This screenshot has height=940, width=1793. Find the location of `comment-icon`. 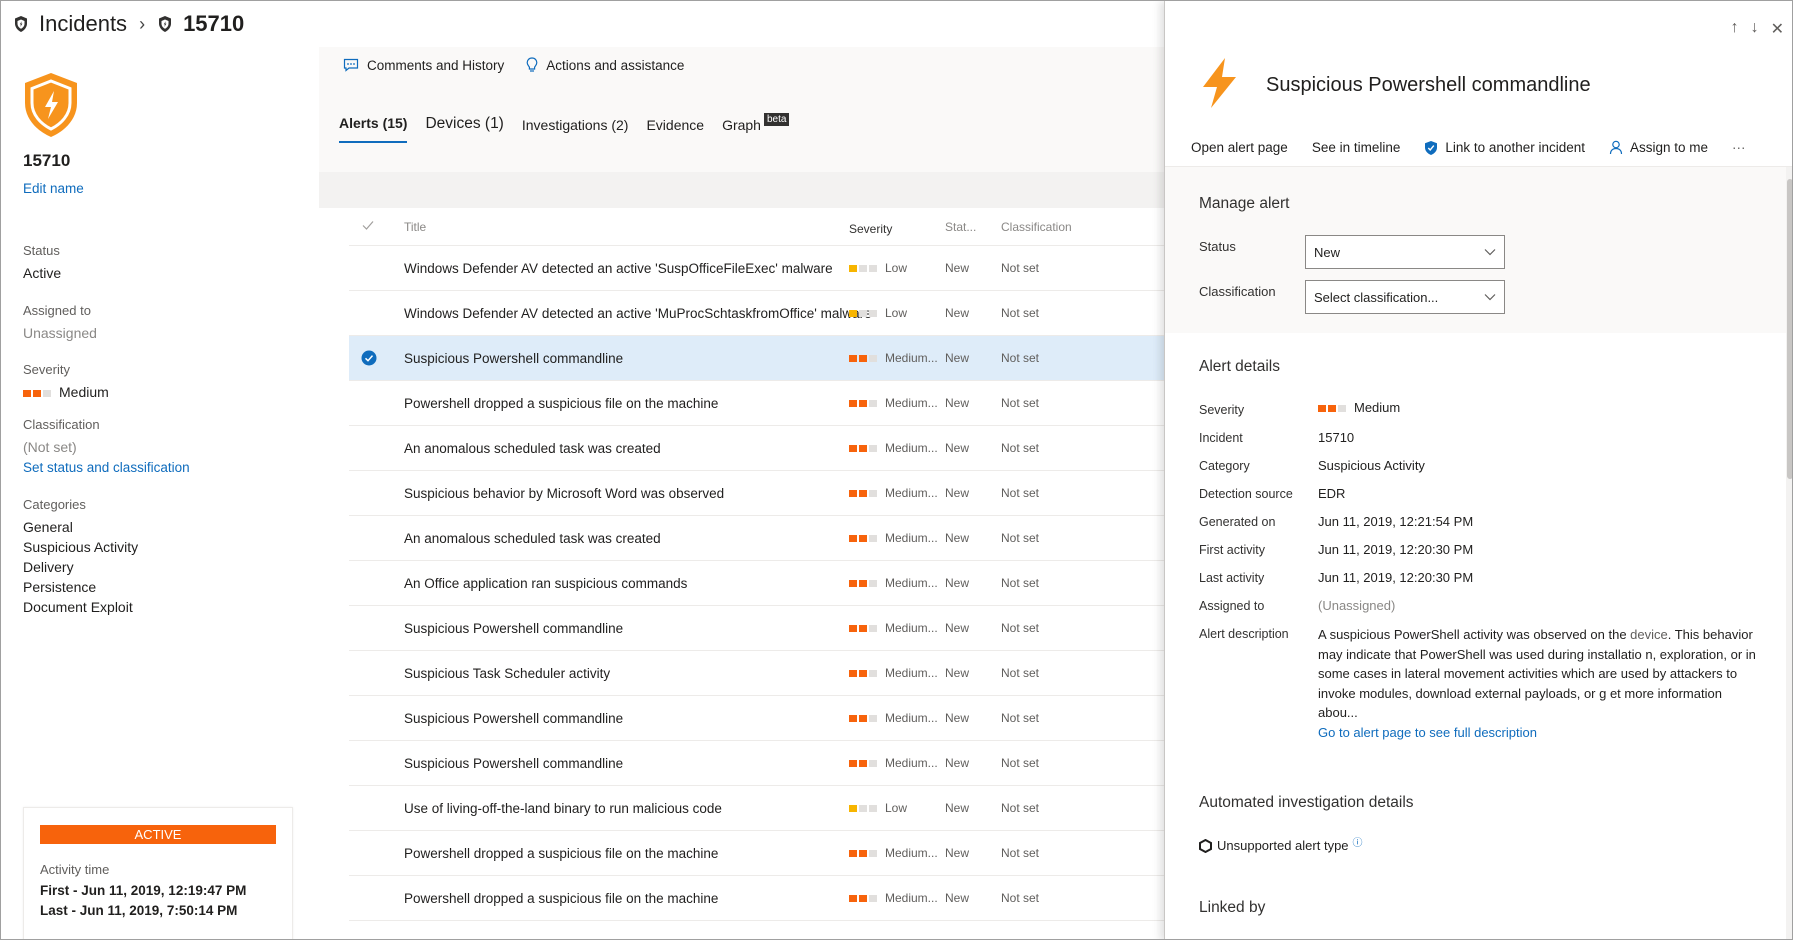

comment-icon is located at coordinates (351, 65).